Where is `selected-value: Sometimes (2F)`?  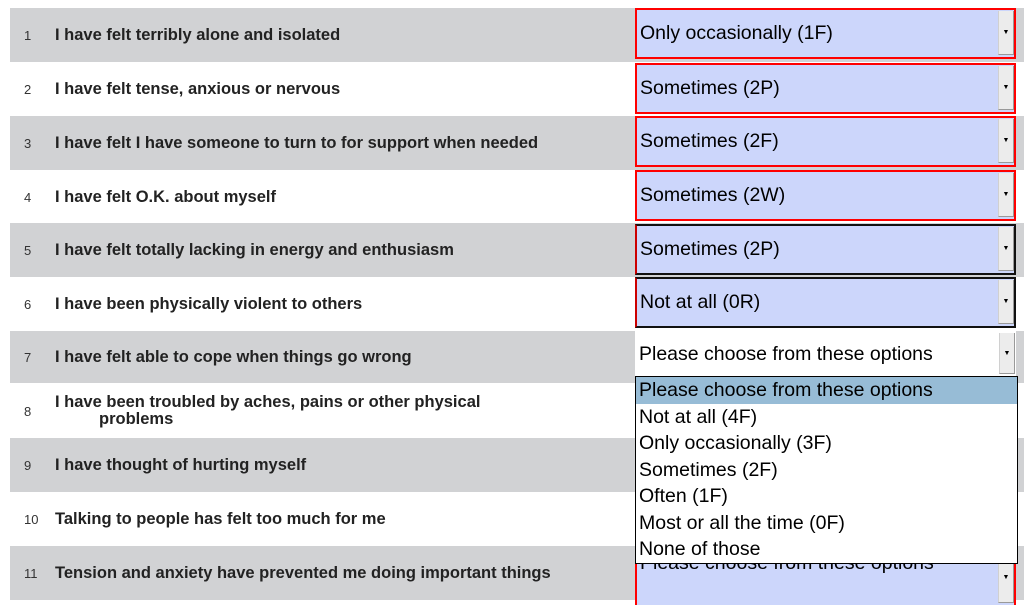
selected-value: Sometimes (2F) is located at coordinates (709, 141).